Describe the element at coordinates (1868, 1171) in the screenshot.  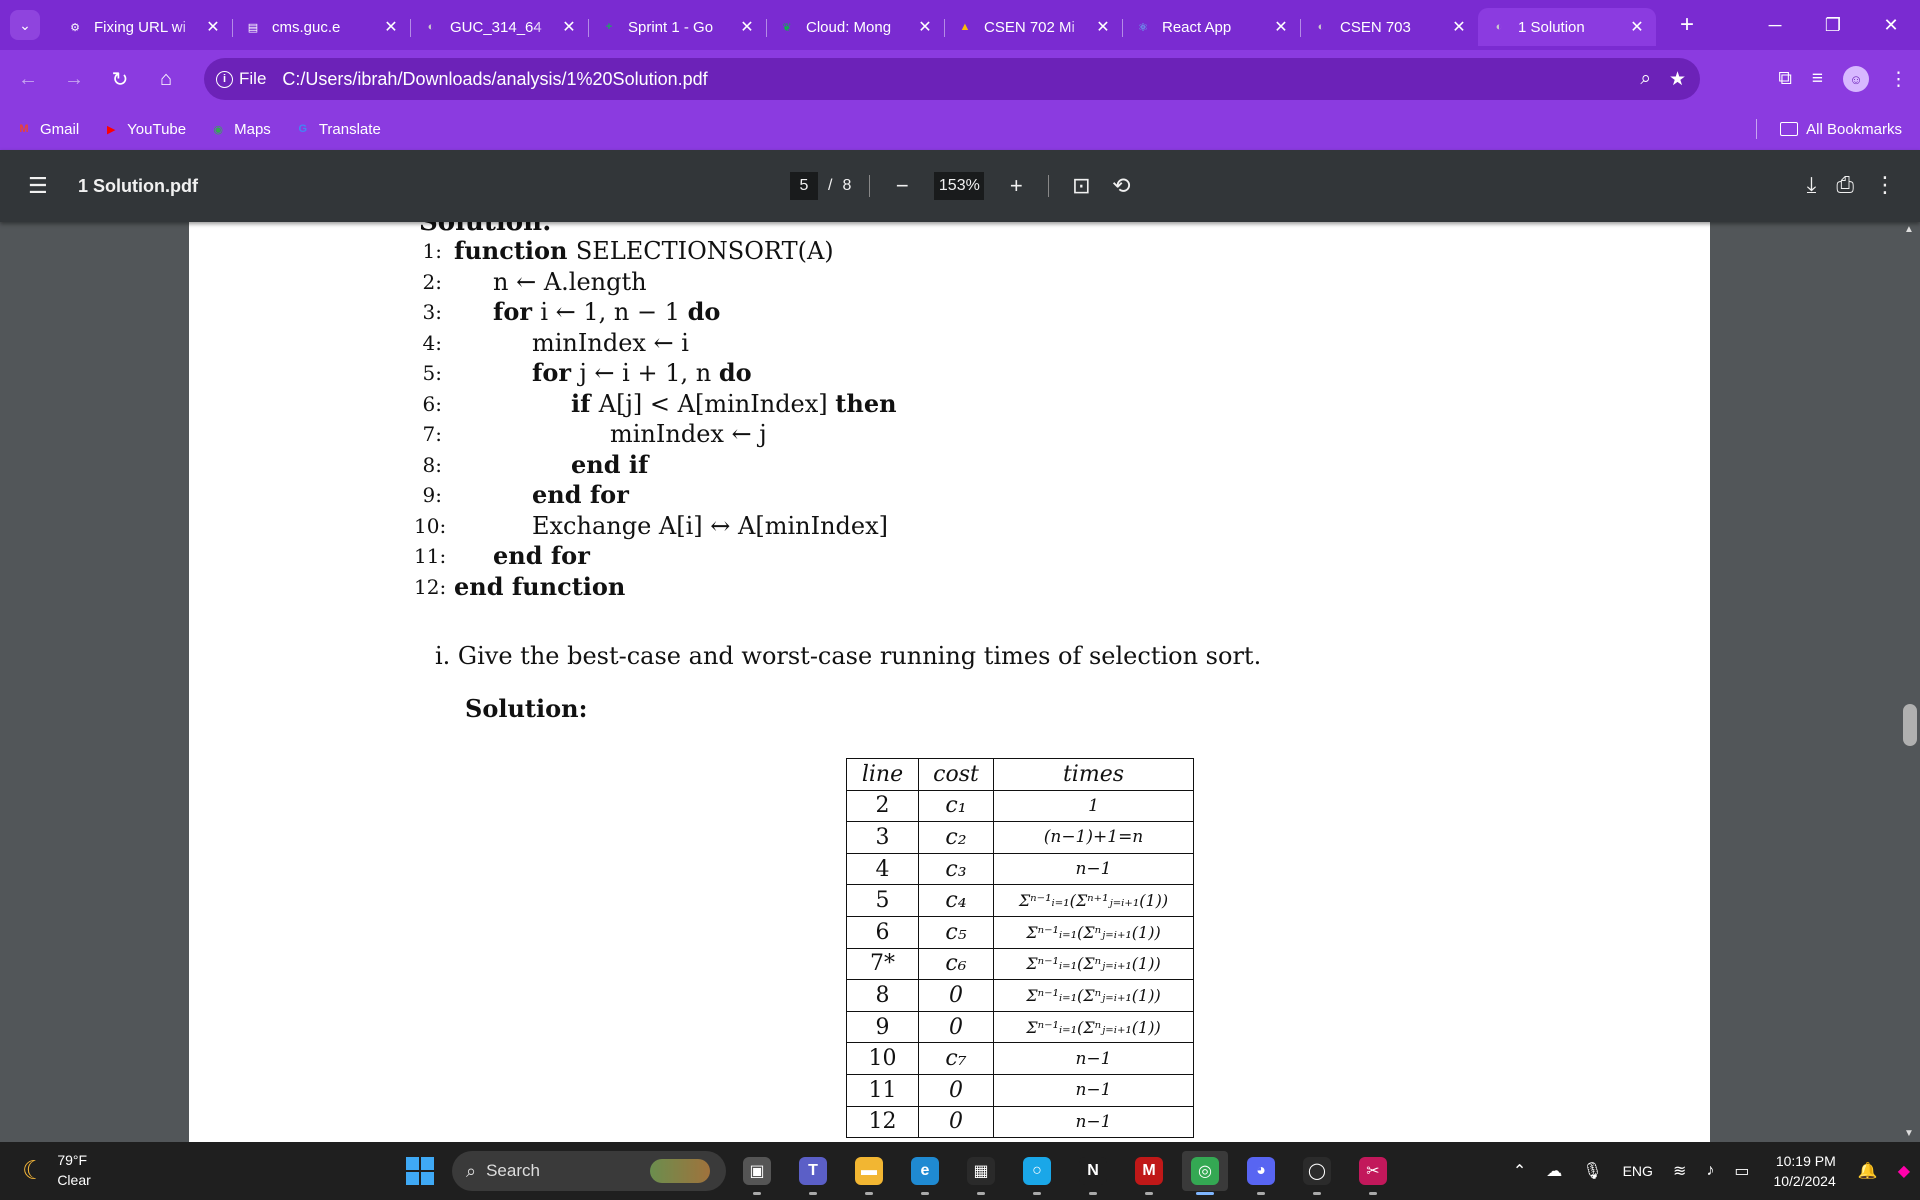
I see `notification-bell-icon: 🔔` at that location.